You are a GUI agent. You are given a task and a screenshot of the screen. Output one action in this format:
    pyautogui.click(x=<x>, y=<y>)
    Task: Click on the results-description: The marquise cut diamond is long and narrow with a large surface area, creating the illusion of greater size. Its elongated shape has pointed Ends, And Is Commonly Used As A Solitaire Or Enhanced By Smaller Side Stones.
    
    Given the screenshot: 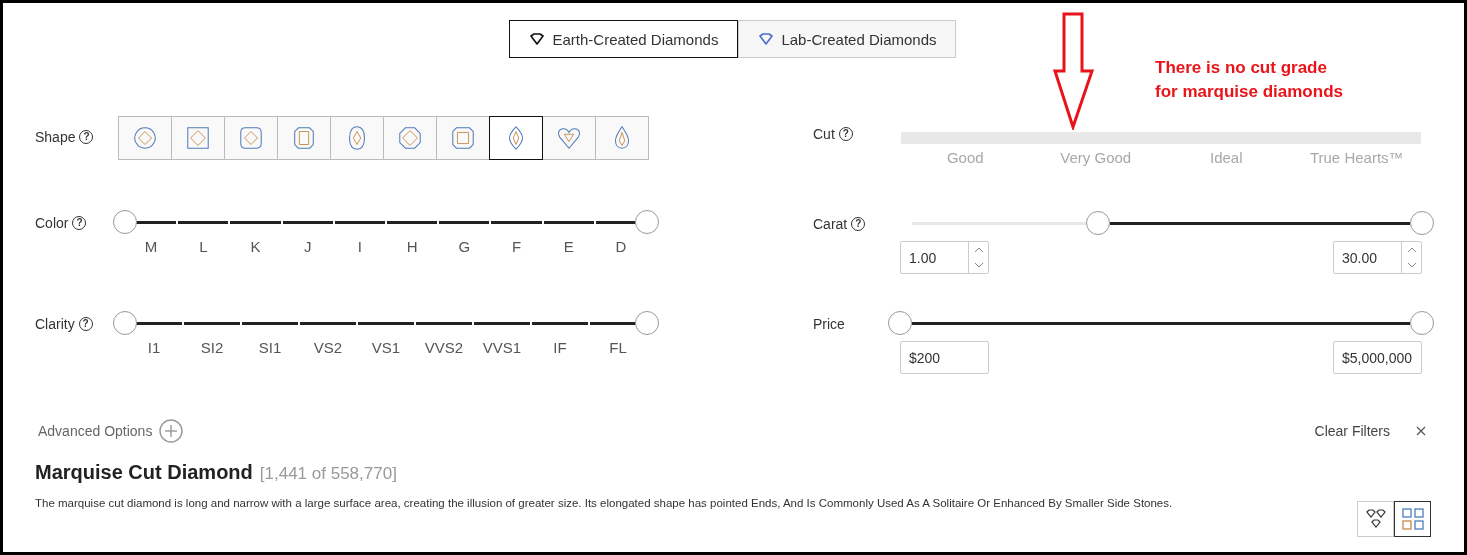 What is the action you would take?
    pyautogui.click(x=604, y=503)
    